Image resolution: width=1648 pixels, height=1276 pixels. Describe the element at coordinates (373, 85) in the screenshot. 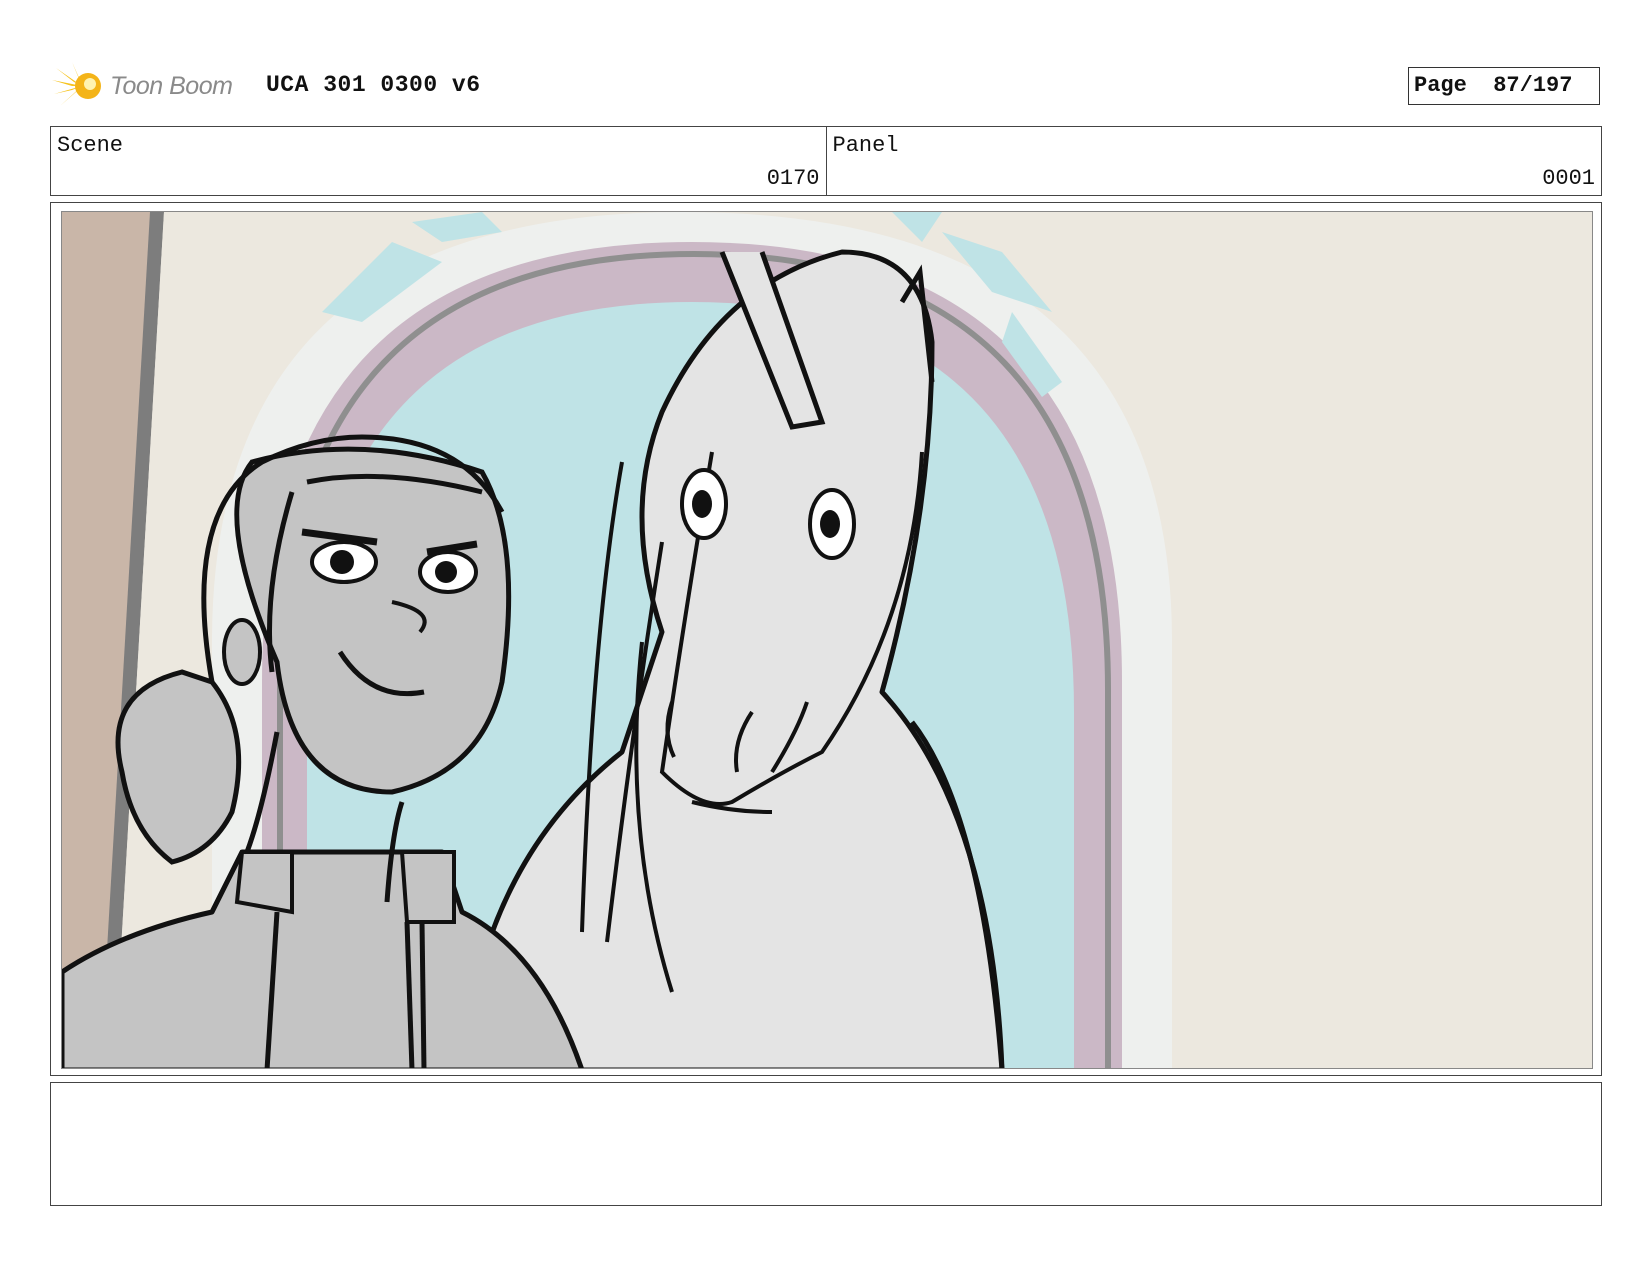

I see `document-title: UCA 301 0300 v6` at that location.